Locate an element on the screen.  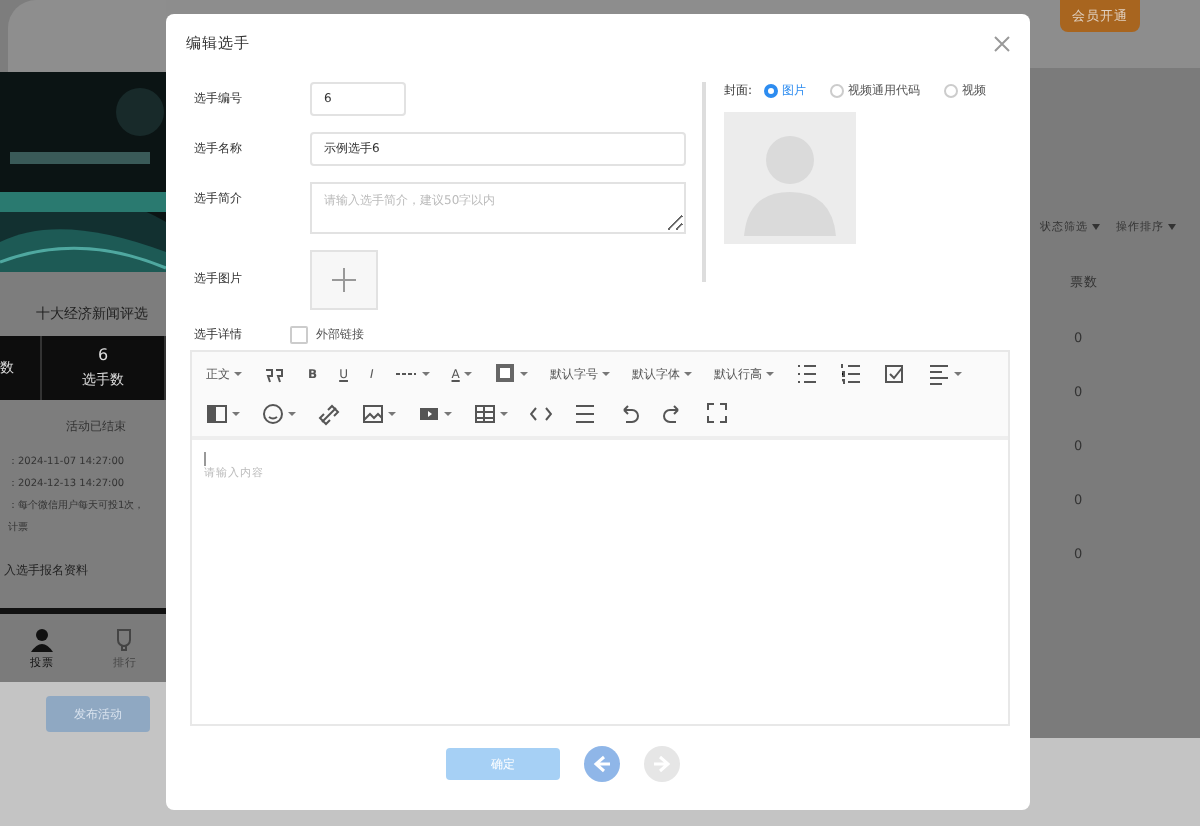
avatar-placeholder-icon is located at coordinates (790, 178).